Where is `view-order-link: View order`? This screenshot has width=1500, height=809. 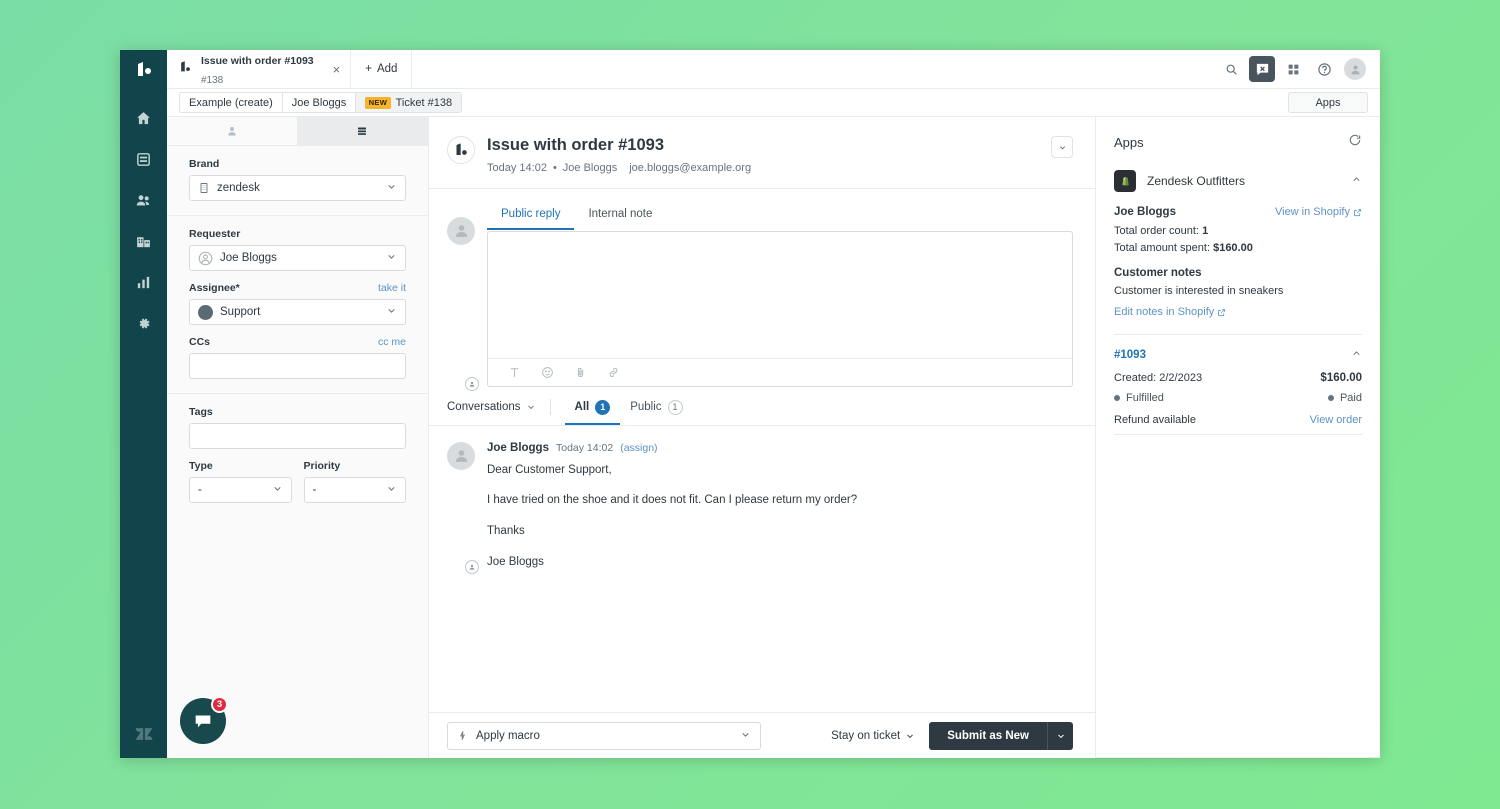 view-order-link: View order is located at coordinates (1336, 420).